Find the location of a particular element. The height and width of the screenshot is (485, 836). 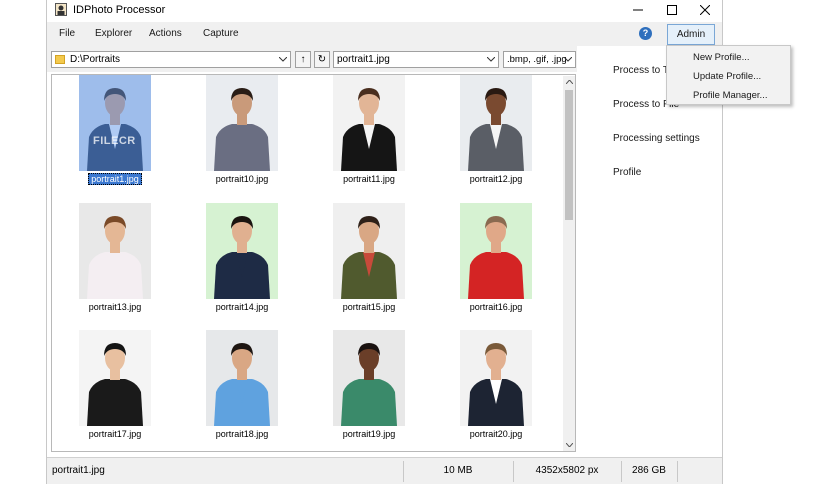

thumbnail-filename: portrait11.jpg is located at coordinates (369, 179).